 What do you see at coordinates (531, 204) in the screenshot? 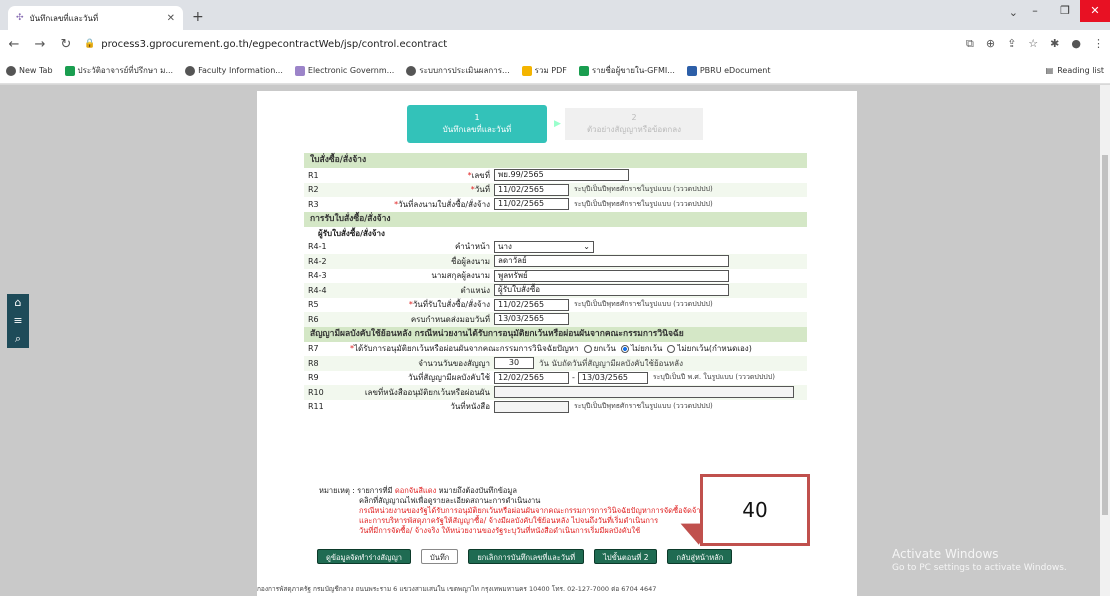
I see `sign-date-input: 11/02/2565` at bounding box center [531, 204].